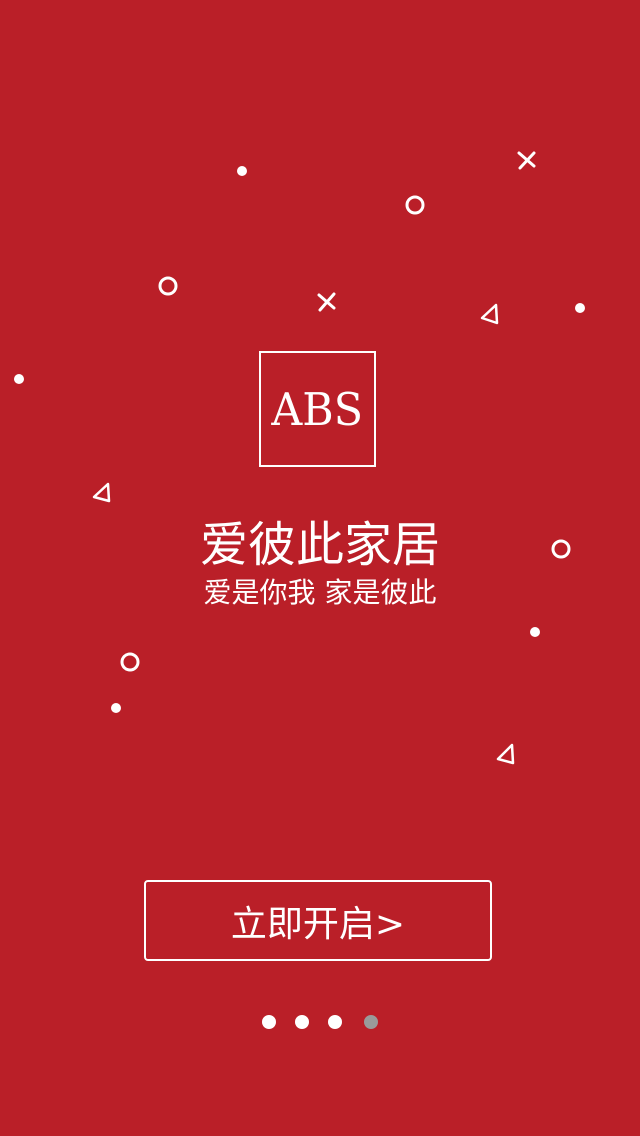  Describe the element at coordinates (320, 592) in the screenshot. I see `app-slogan: 爱是你我 家是彼此` at that location.